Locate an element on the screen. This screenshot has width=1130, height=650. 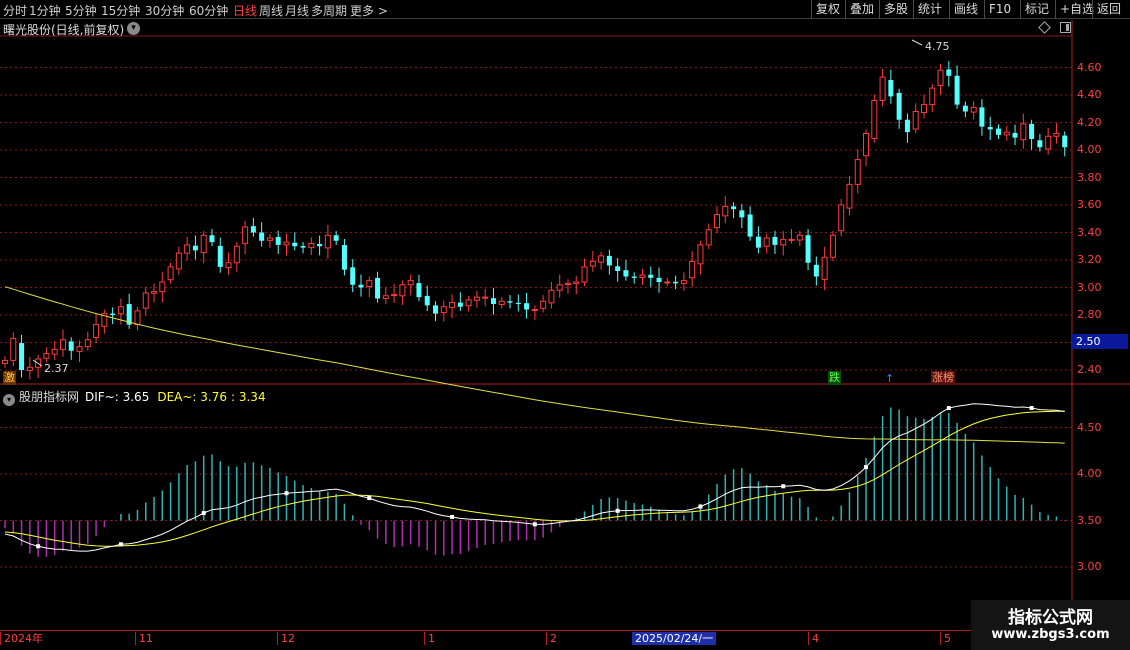
price-tick: 4.20 is located at coordinates (1089, 122).